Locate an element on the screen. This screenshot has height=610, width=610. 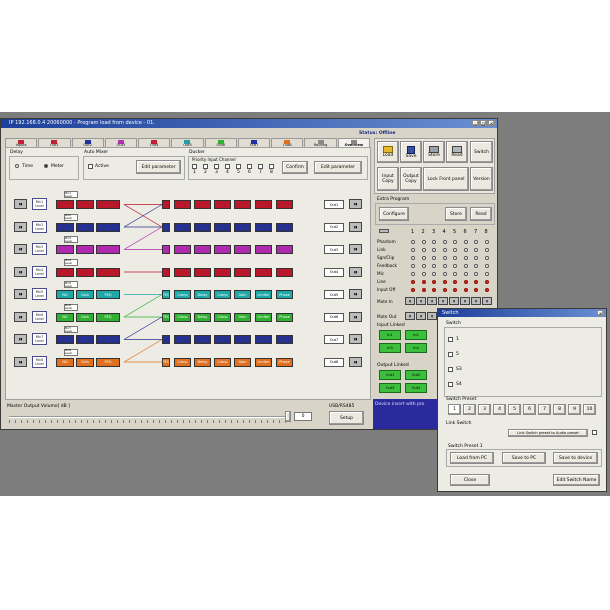
extra-read-button: Read is located at coordinates (481, 214).